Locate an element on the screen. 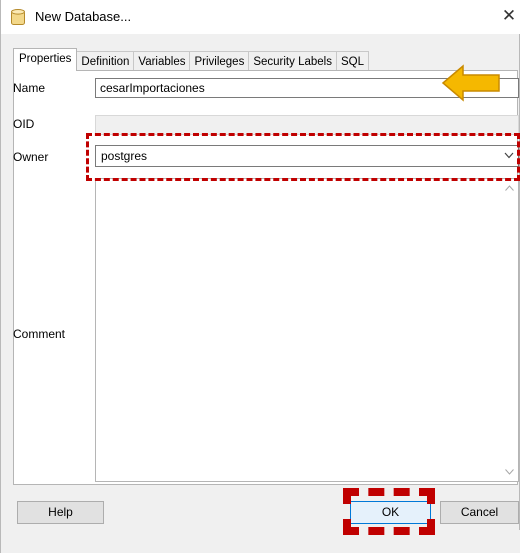 The height and width of the screenshot is (553, 520). comment-label: Comment is located at coordinates (39, 334).